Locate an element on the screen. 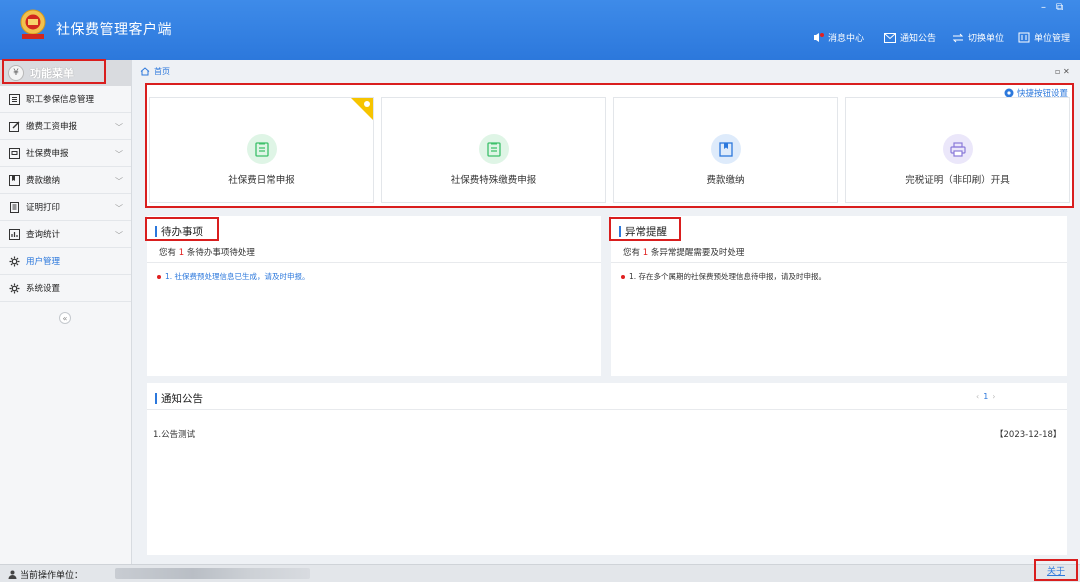 This screenshot has height=582, width=1080. breadcrumb: 首页 is located at coordinates (155, 71).